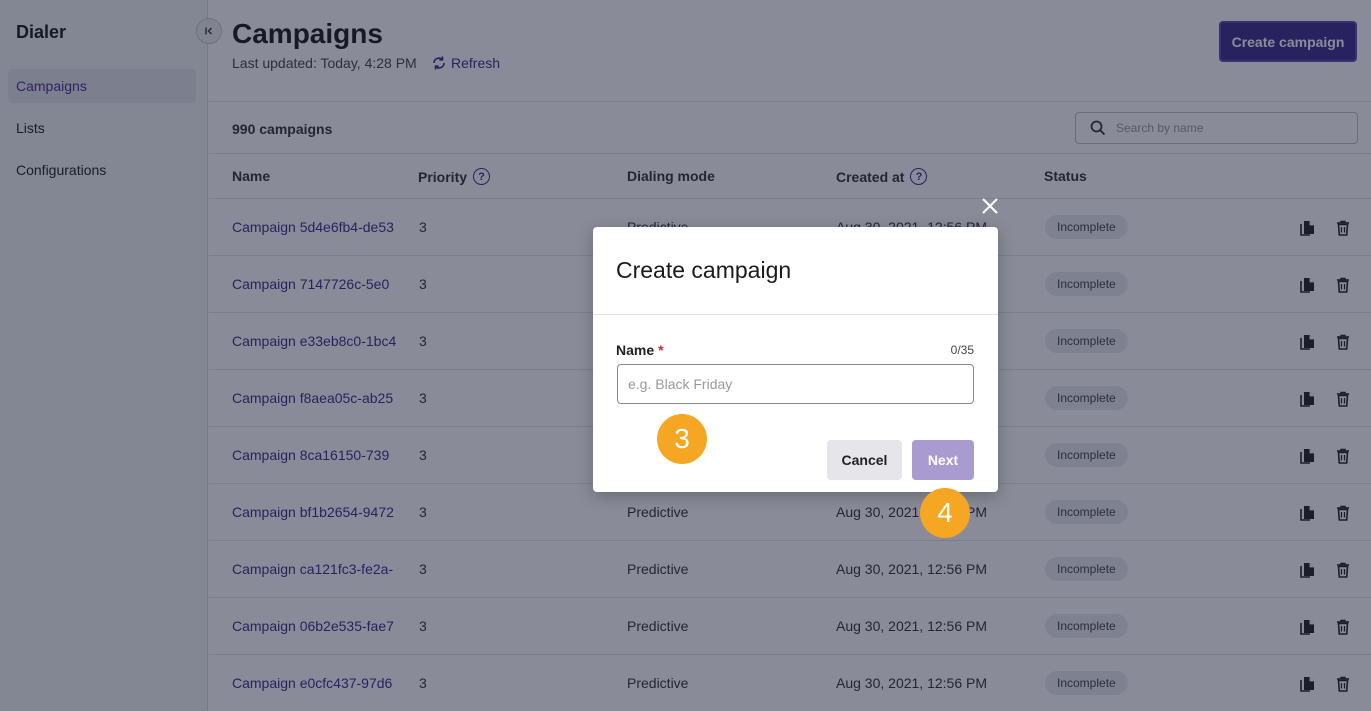 Image resolution: width=1371 pixels, height=711 pixels. Describe the element at coordinates (682, 439) in the screenshot. I see `step-marker-3: 3` at that location.